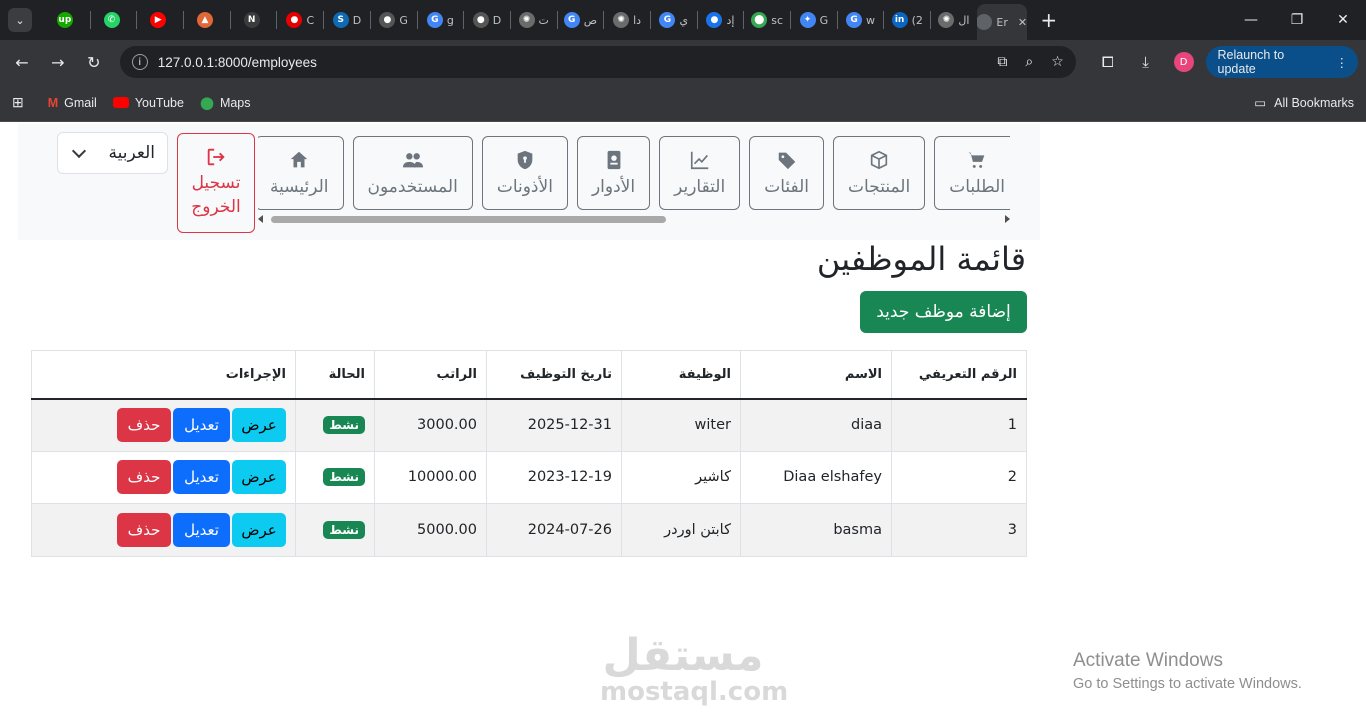  Describe the element at coordinates (714, 20) in the screenshot. I see `circle-app-icon: ●` at that location.